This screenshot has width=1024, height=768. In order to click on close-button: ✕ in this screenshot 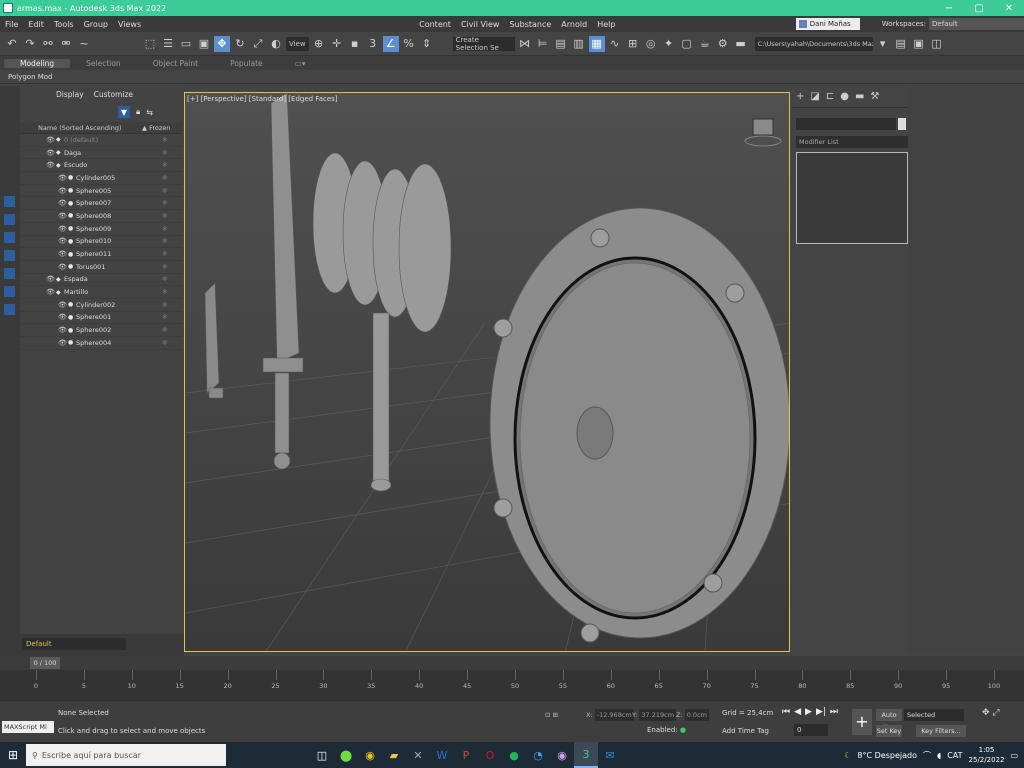, I will do `click(1009, 8)`.